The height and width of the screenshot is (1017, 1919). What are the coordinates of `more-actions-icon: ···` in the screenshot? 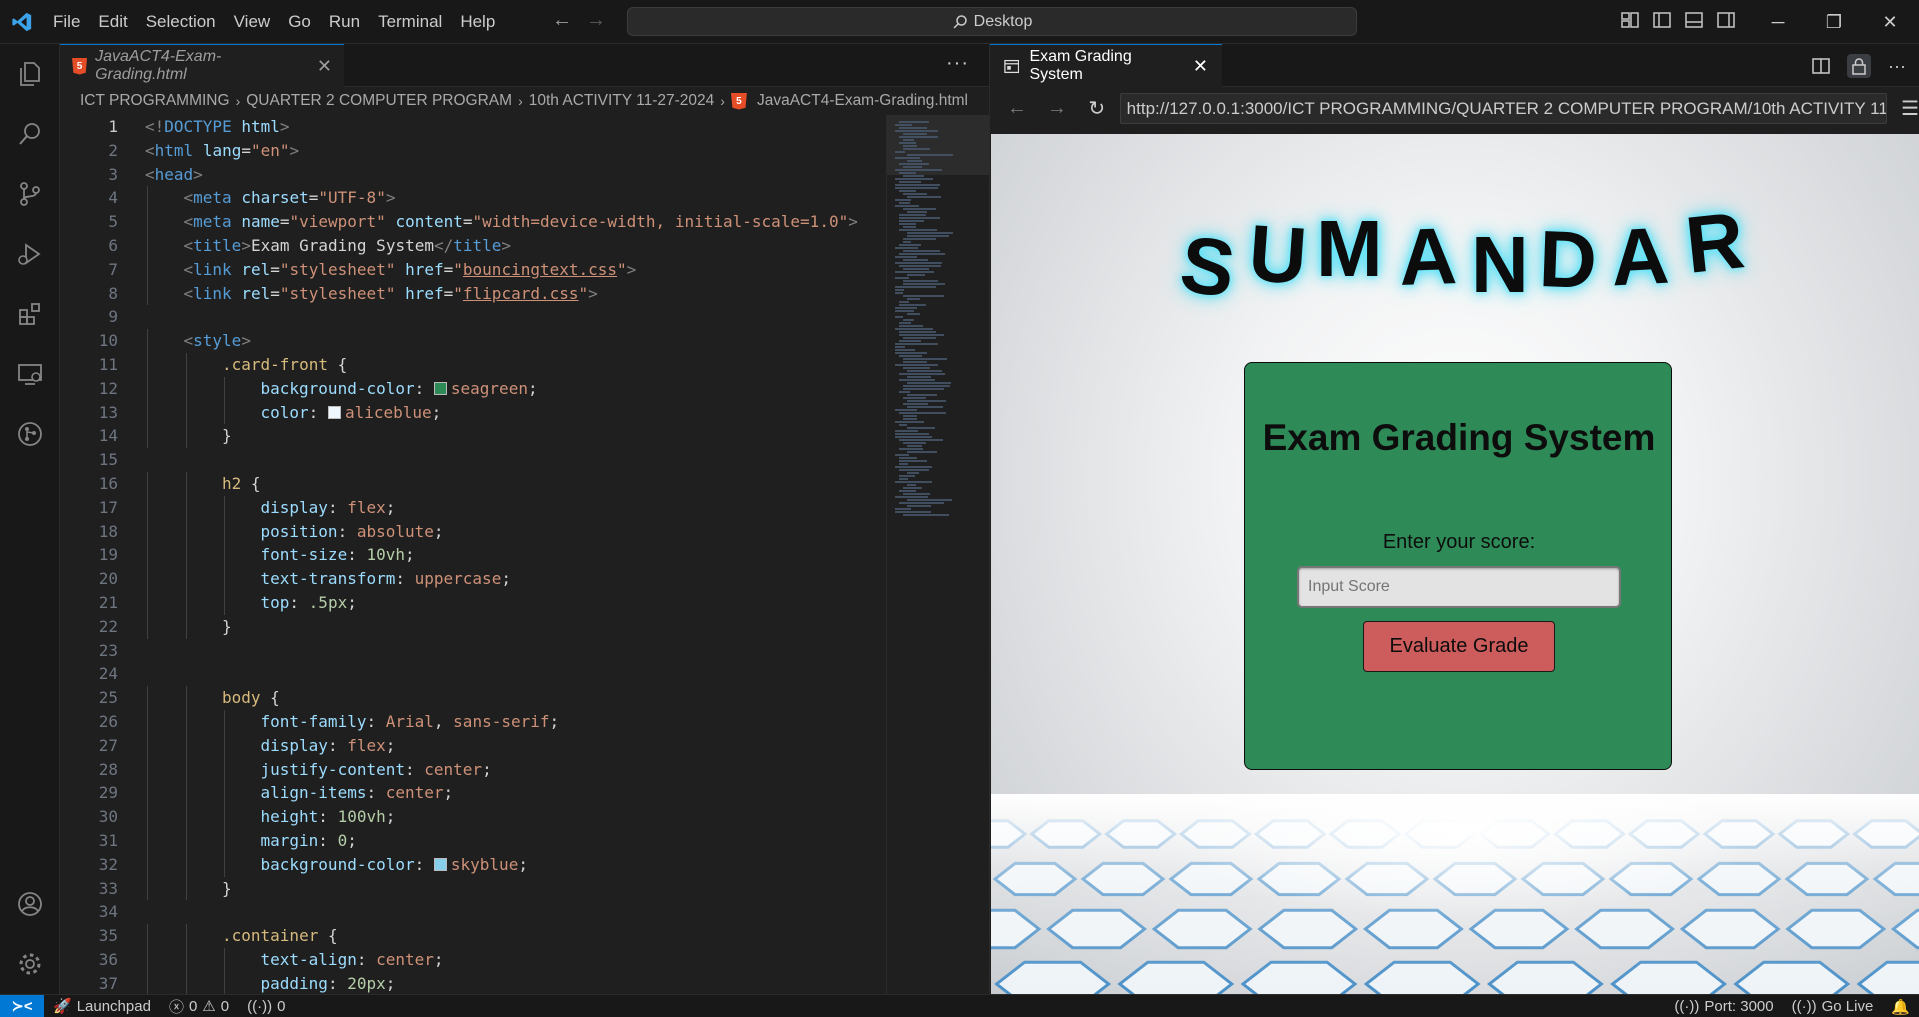 It's located at (957, 63).